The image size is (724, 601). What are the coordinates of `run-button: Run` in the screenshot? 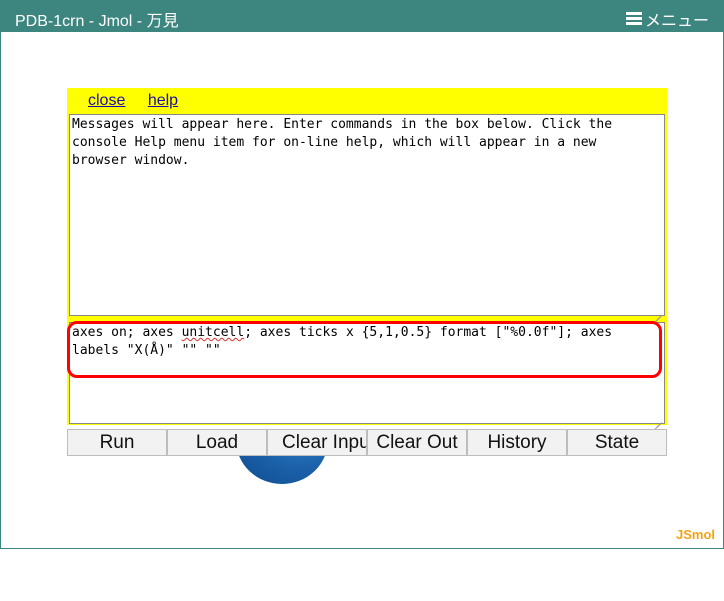 It's located at (117, 442).